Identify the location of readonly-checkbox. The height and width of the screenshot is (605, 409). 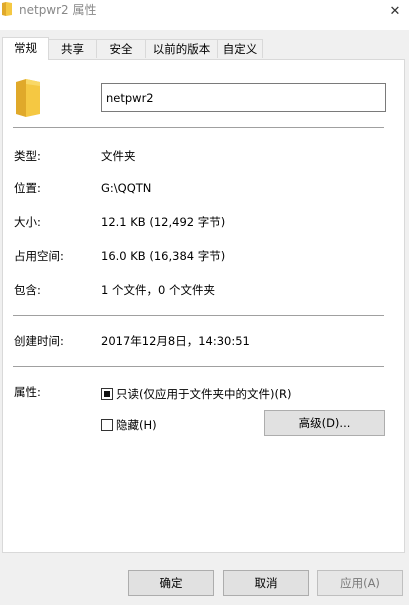
(107, 394).